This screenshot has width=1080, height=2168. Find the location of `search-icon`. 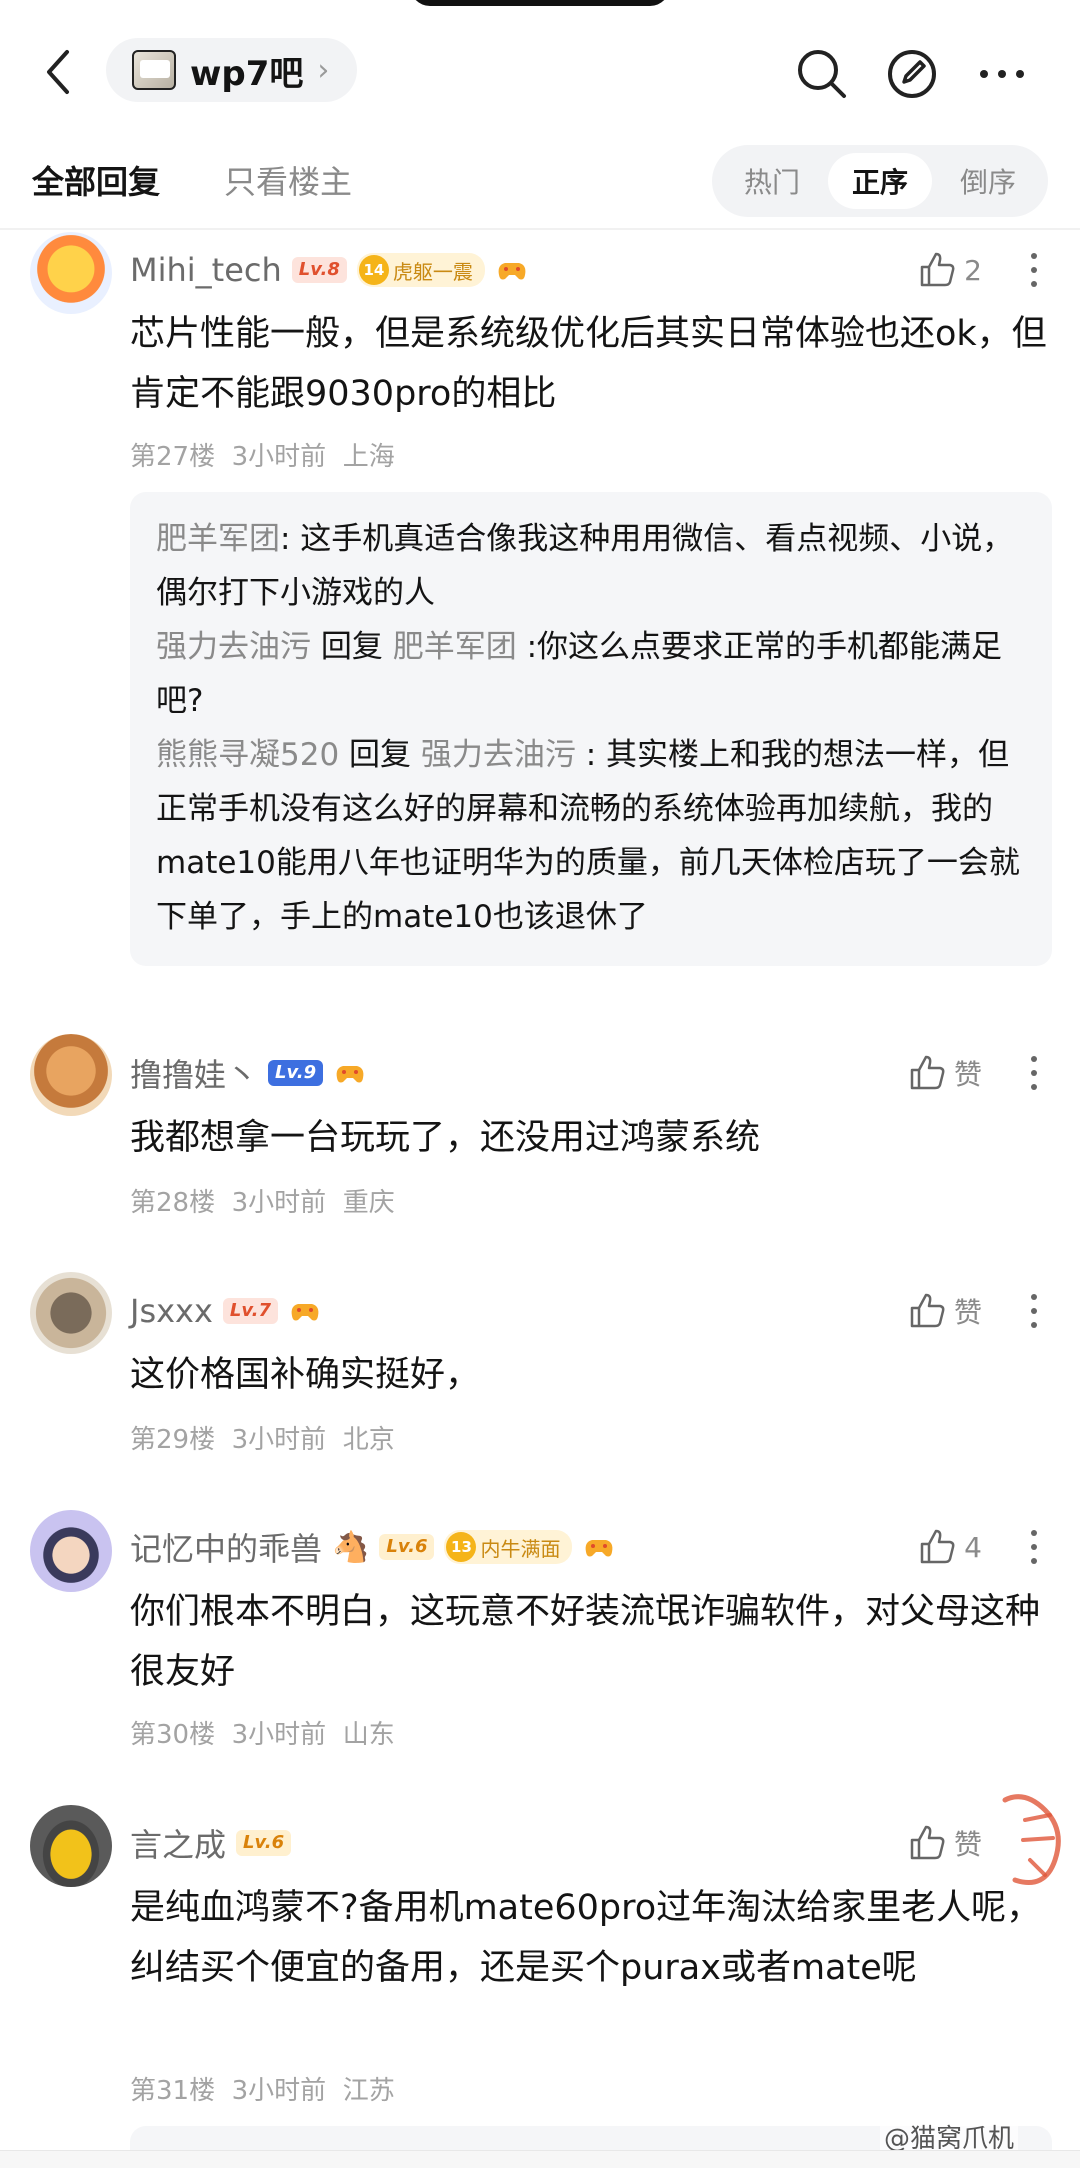

search-icon is located at coordinates (822, 74).